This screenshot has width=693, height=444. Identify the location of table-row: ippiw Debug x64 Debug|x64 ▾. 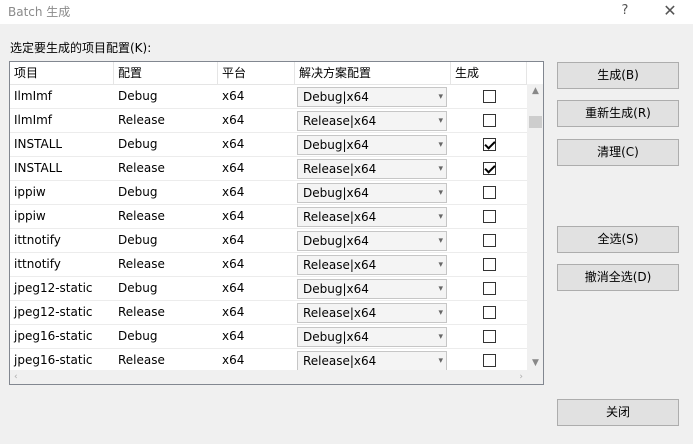
(268, 193).